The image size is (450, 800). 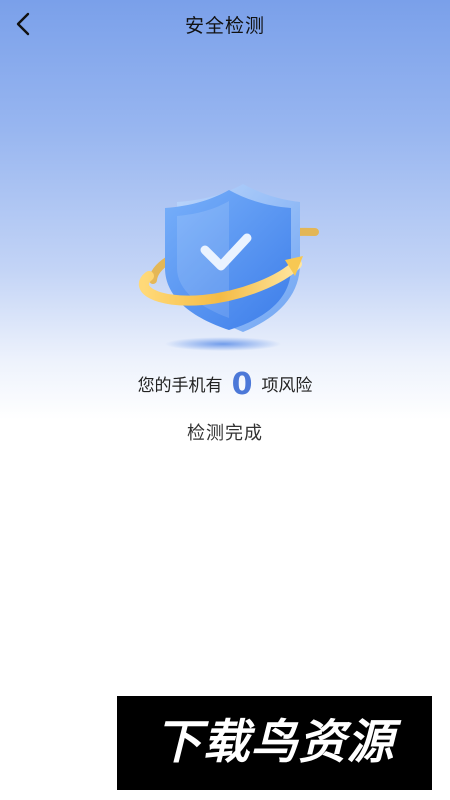 What do you see at coordinates (242, 384) in the screenshot?
I see `risk-count: 0` at bounding box center [242, 384].